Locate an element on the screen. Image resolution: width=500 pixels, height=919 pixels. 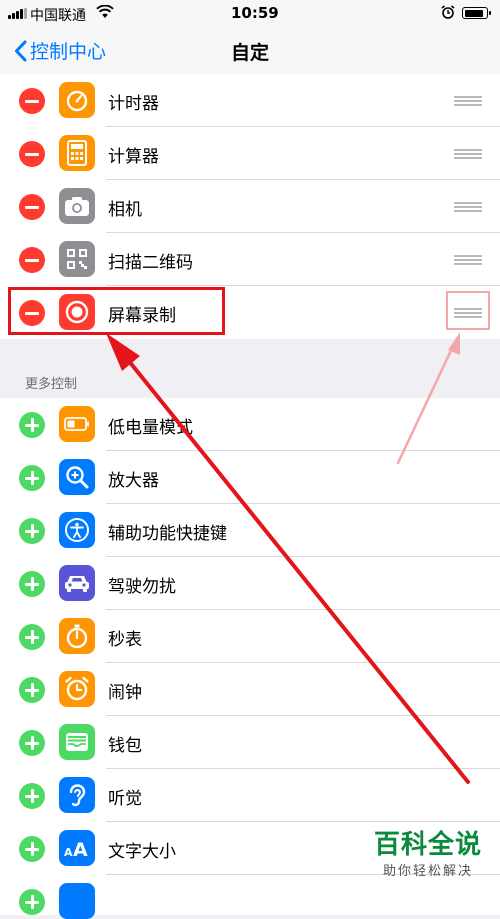
list-item: 屏幕录制 is located at coordinates (250, 312).